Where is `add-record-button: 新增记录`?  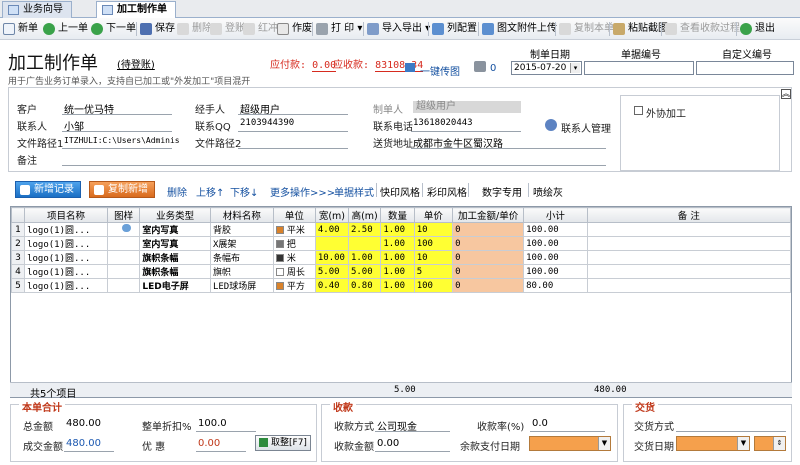 add-record-button: 新增记录 is located at coordinates (48, 189).